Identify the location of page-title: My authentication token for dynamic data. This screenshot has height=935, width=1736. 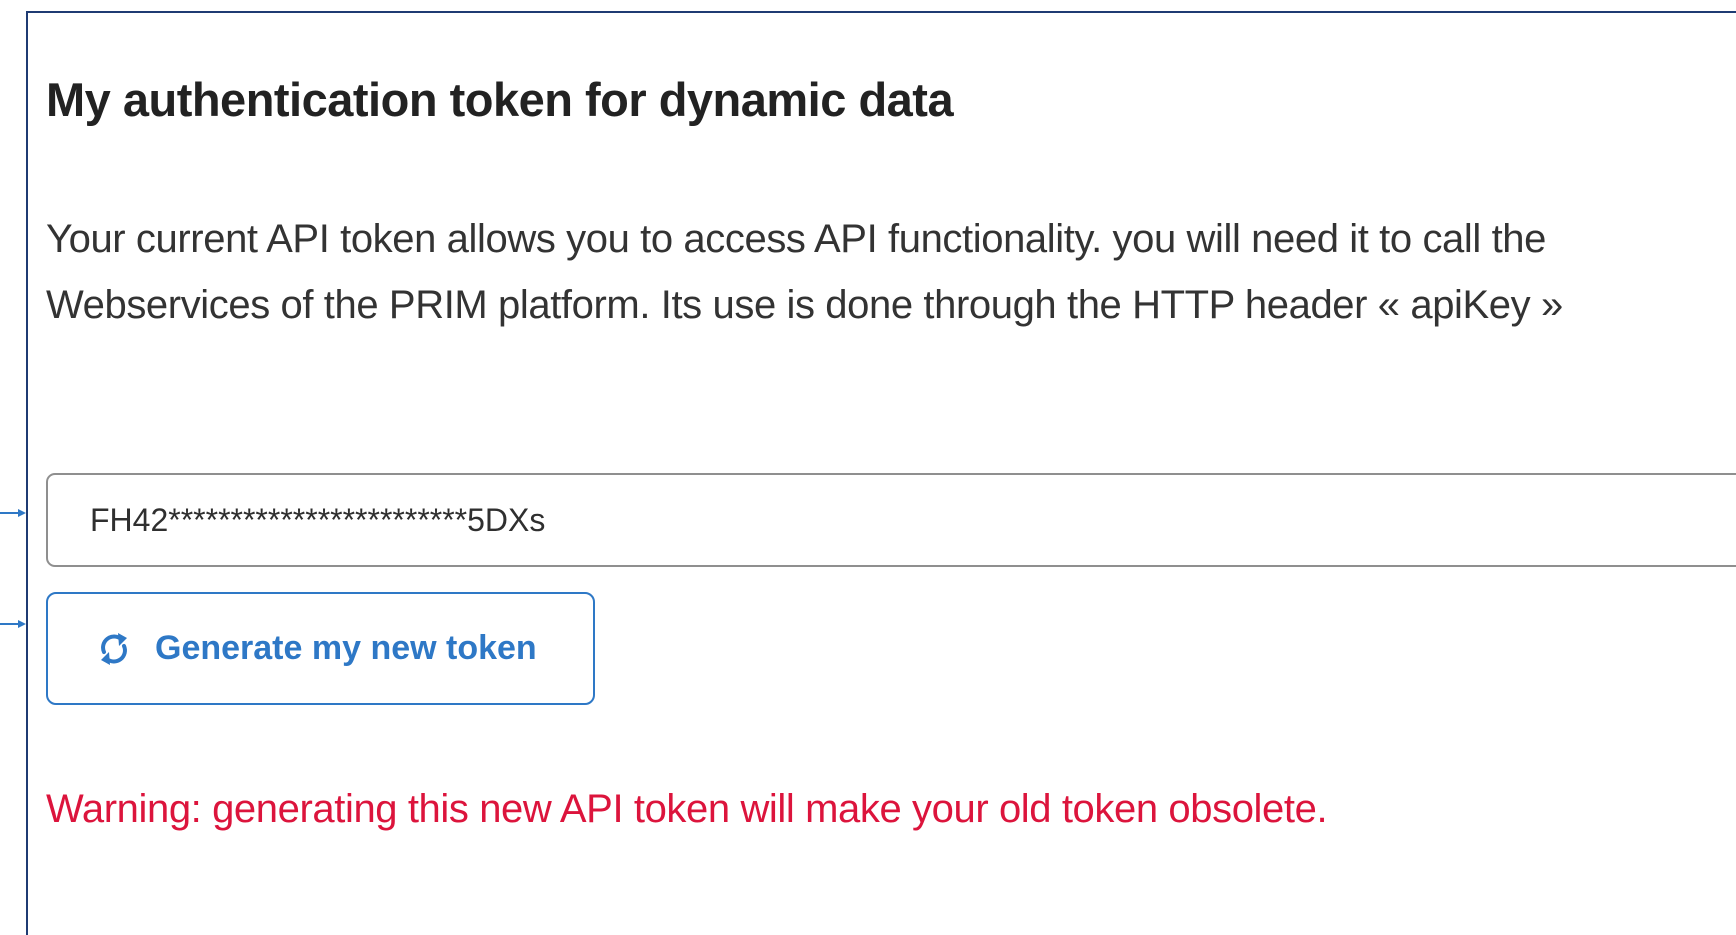
(500, 99).